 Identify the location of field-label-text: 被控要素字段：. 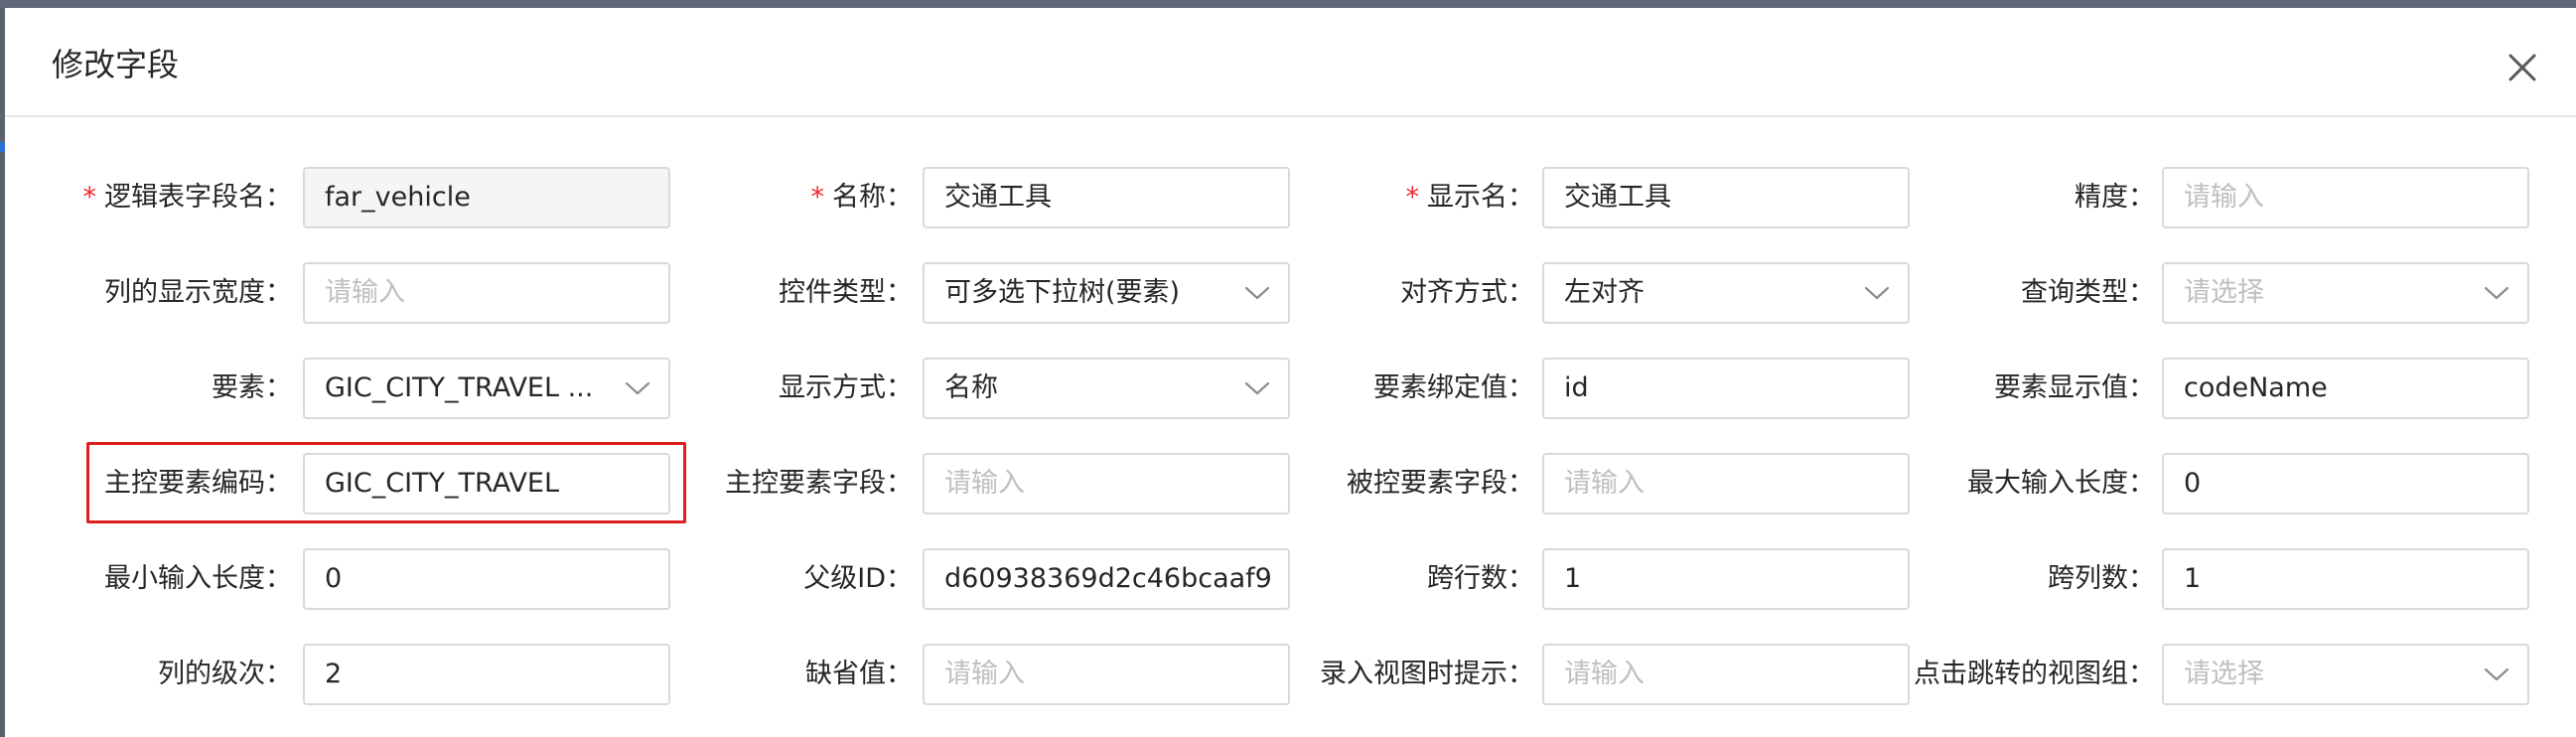
(1440, 484).